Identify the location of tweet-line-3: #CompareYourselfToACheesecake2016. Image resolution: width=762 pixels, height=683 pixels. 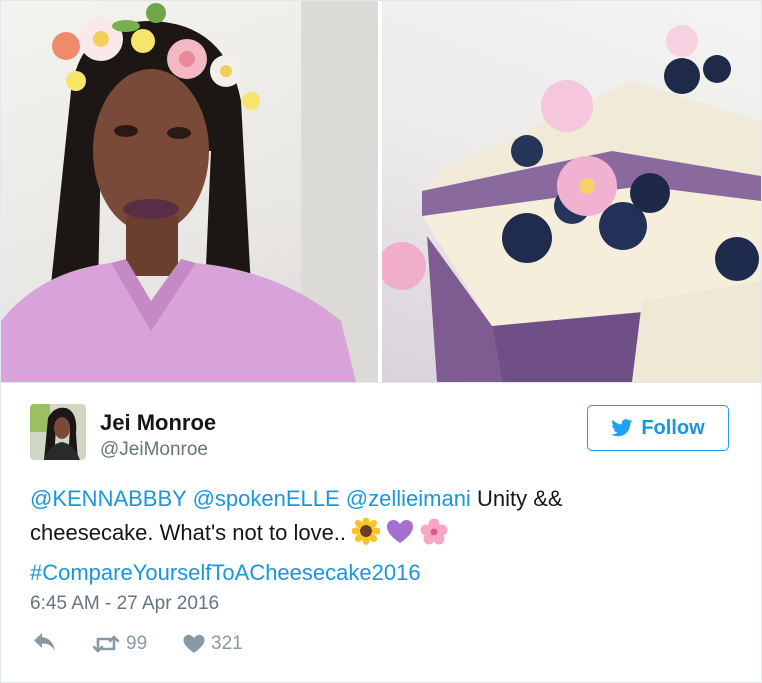
(380, 573).